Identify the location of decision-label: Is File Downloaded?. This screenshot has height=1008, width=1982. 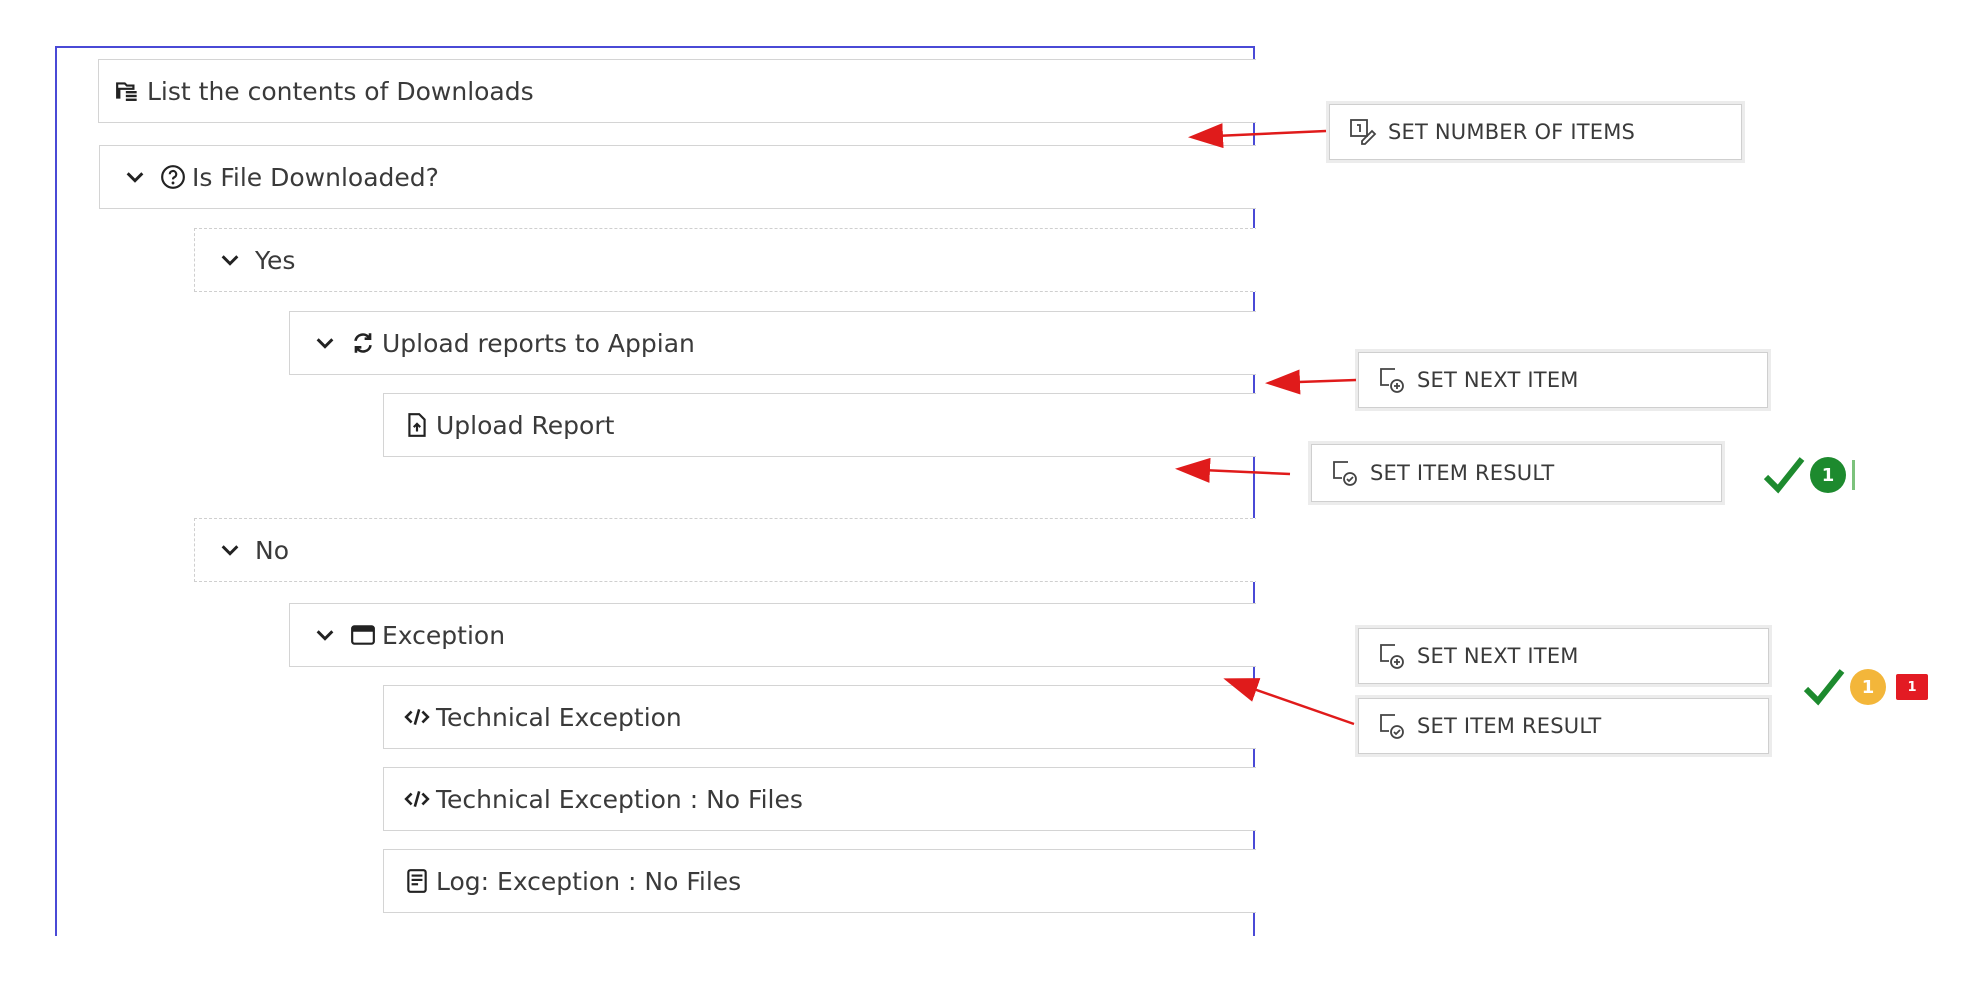
(315, 177).